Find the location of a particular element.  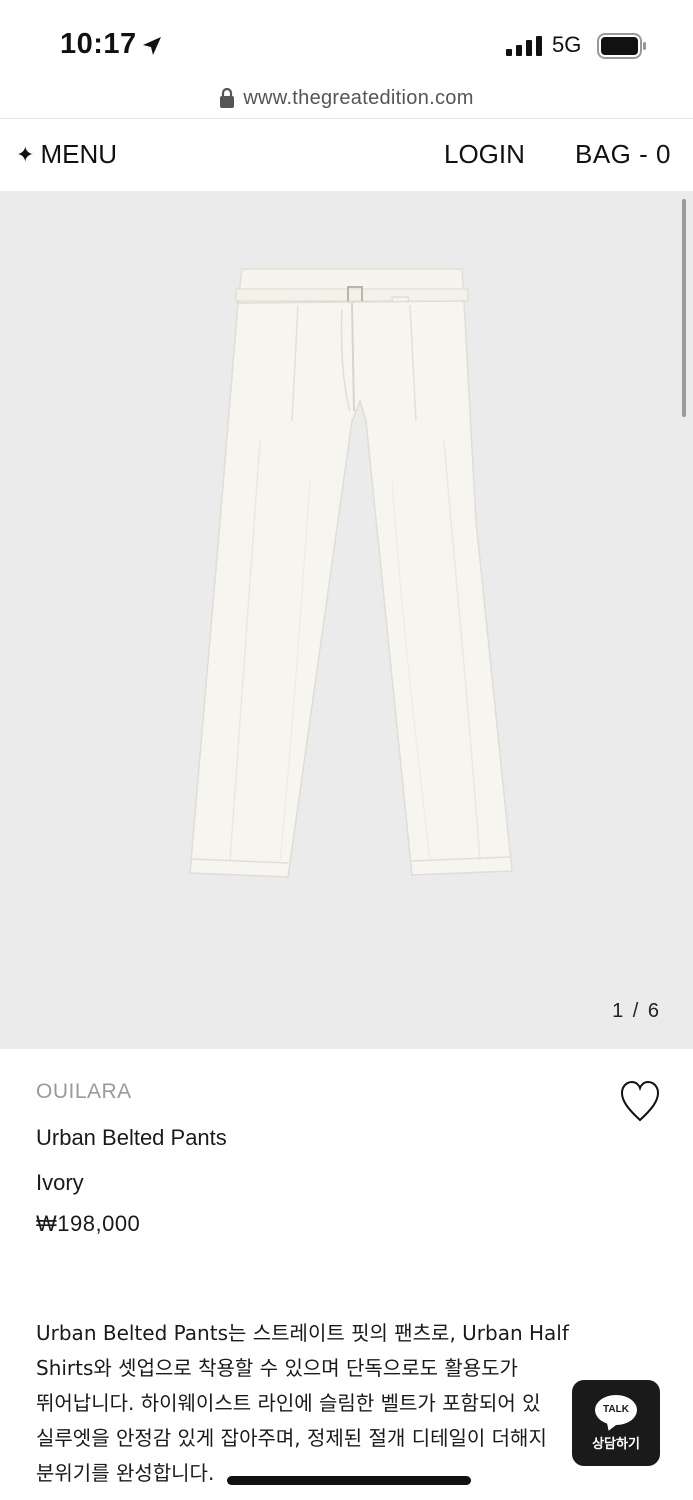

description-line: Shirts와 셋업으로 착용할 수 있으며 단독으로도 활용도가 is located at coordinates (277, 1368).